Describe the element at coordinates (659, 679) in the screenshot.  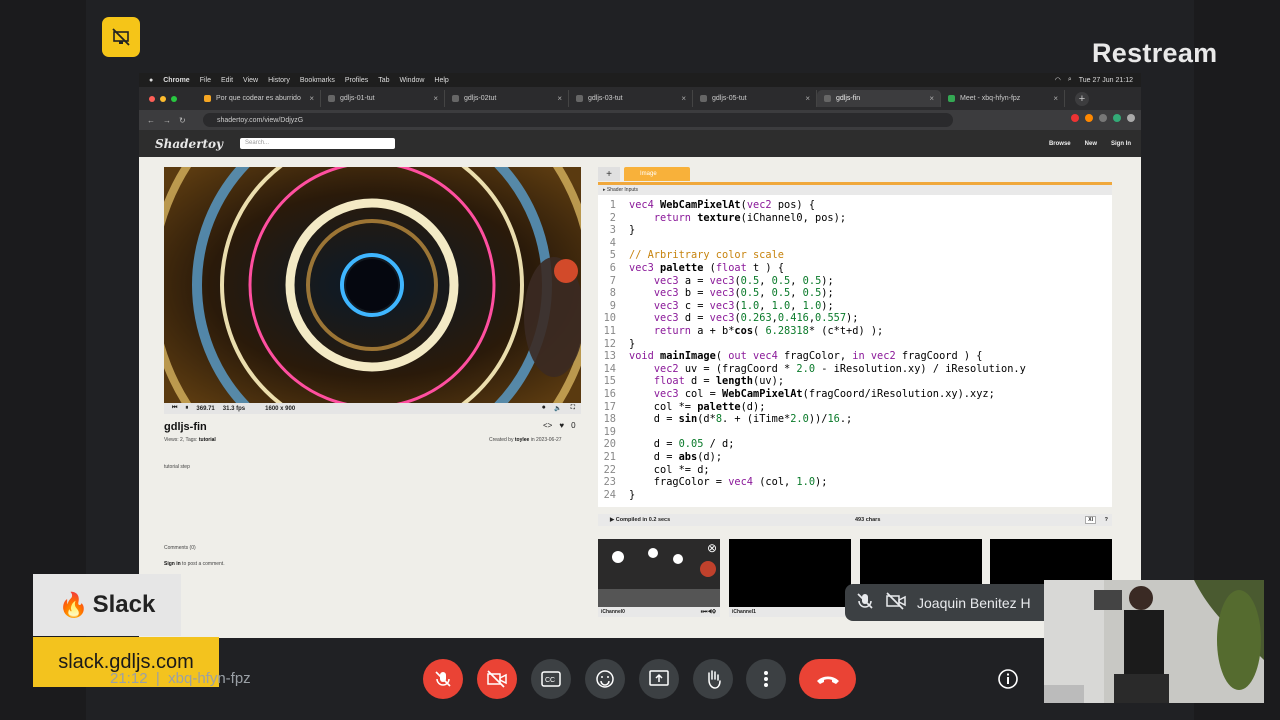
I see `present-screen-button` at that location.